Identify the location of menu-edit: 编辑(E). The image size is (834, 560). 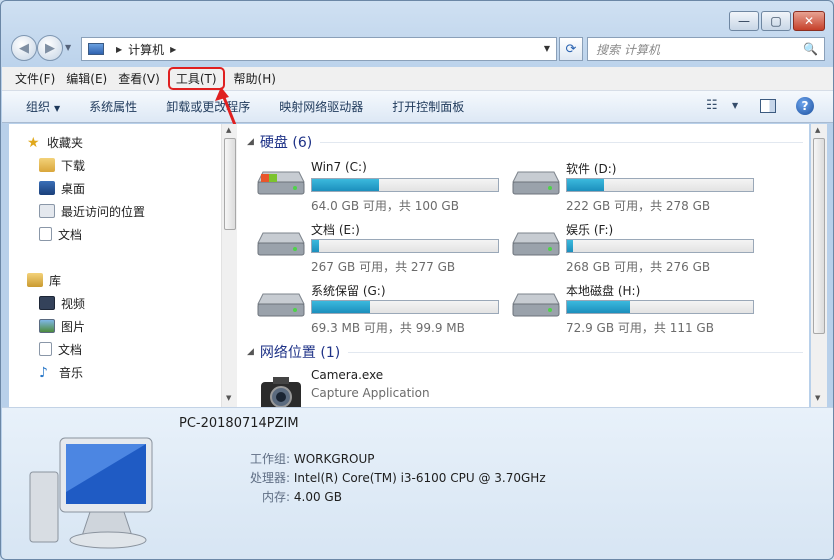
(86, 78).